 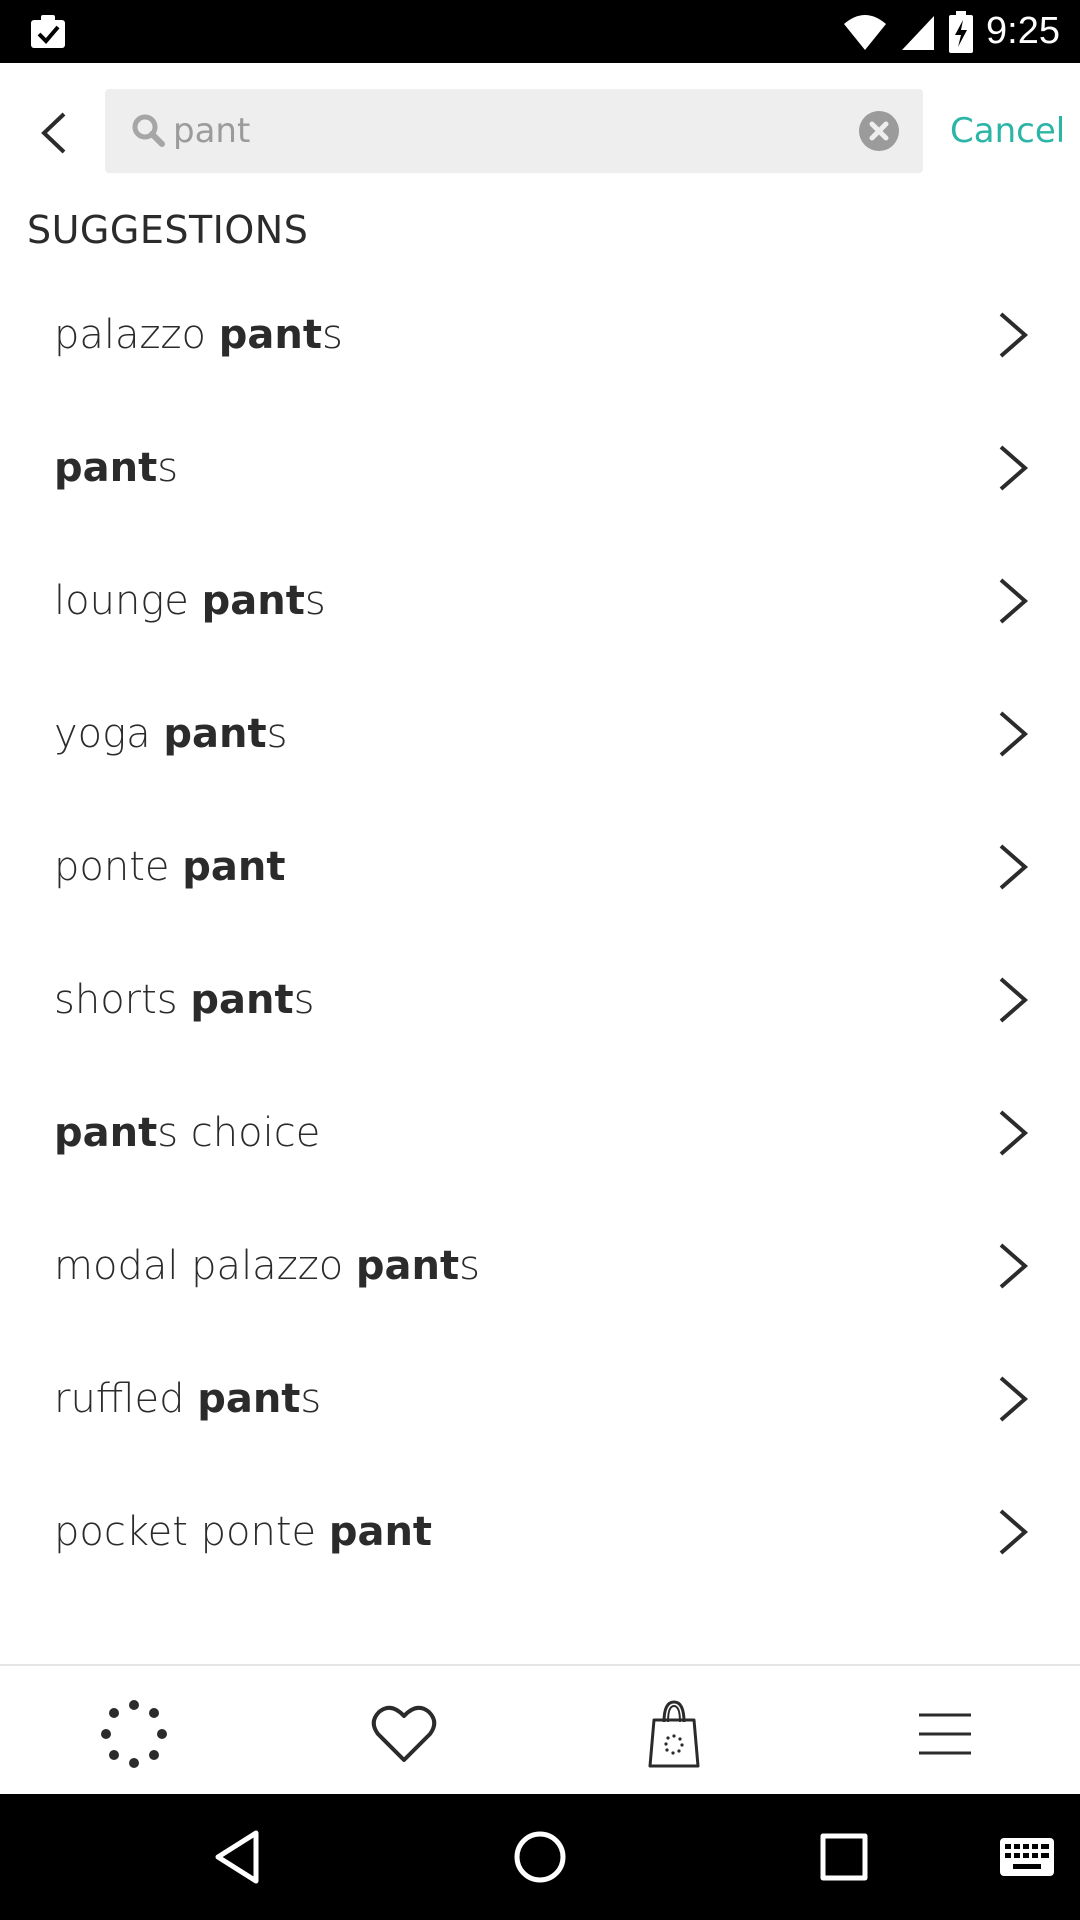 What do you see at coordinates (267, 1265) in the screenshot?
I see `suggestion-label: modal palazzo pant s` at bounding box center [267, 1265].